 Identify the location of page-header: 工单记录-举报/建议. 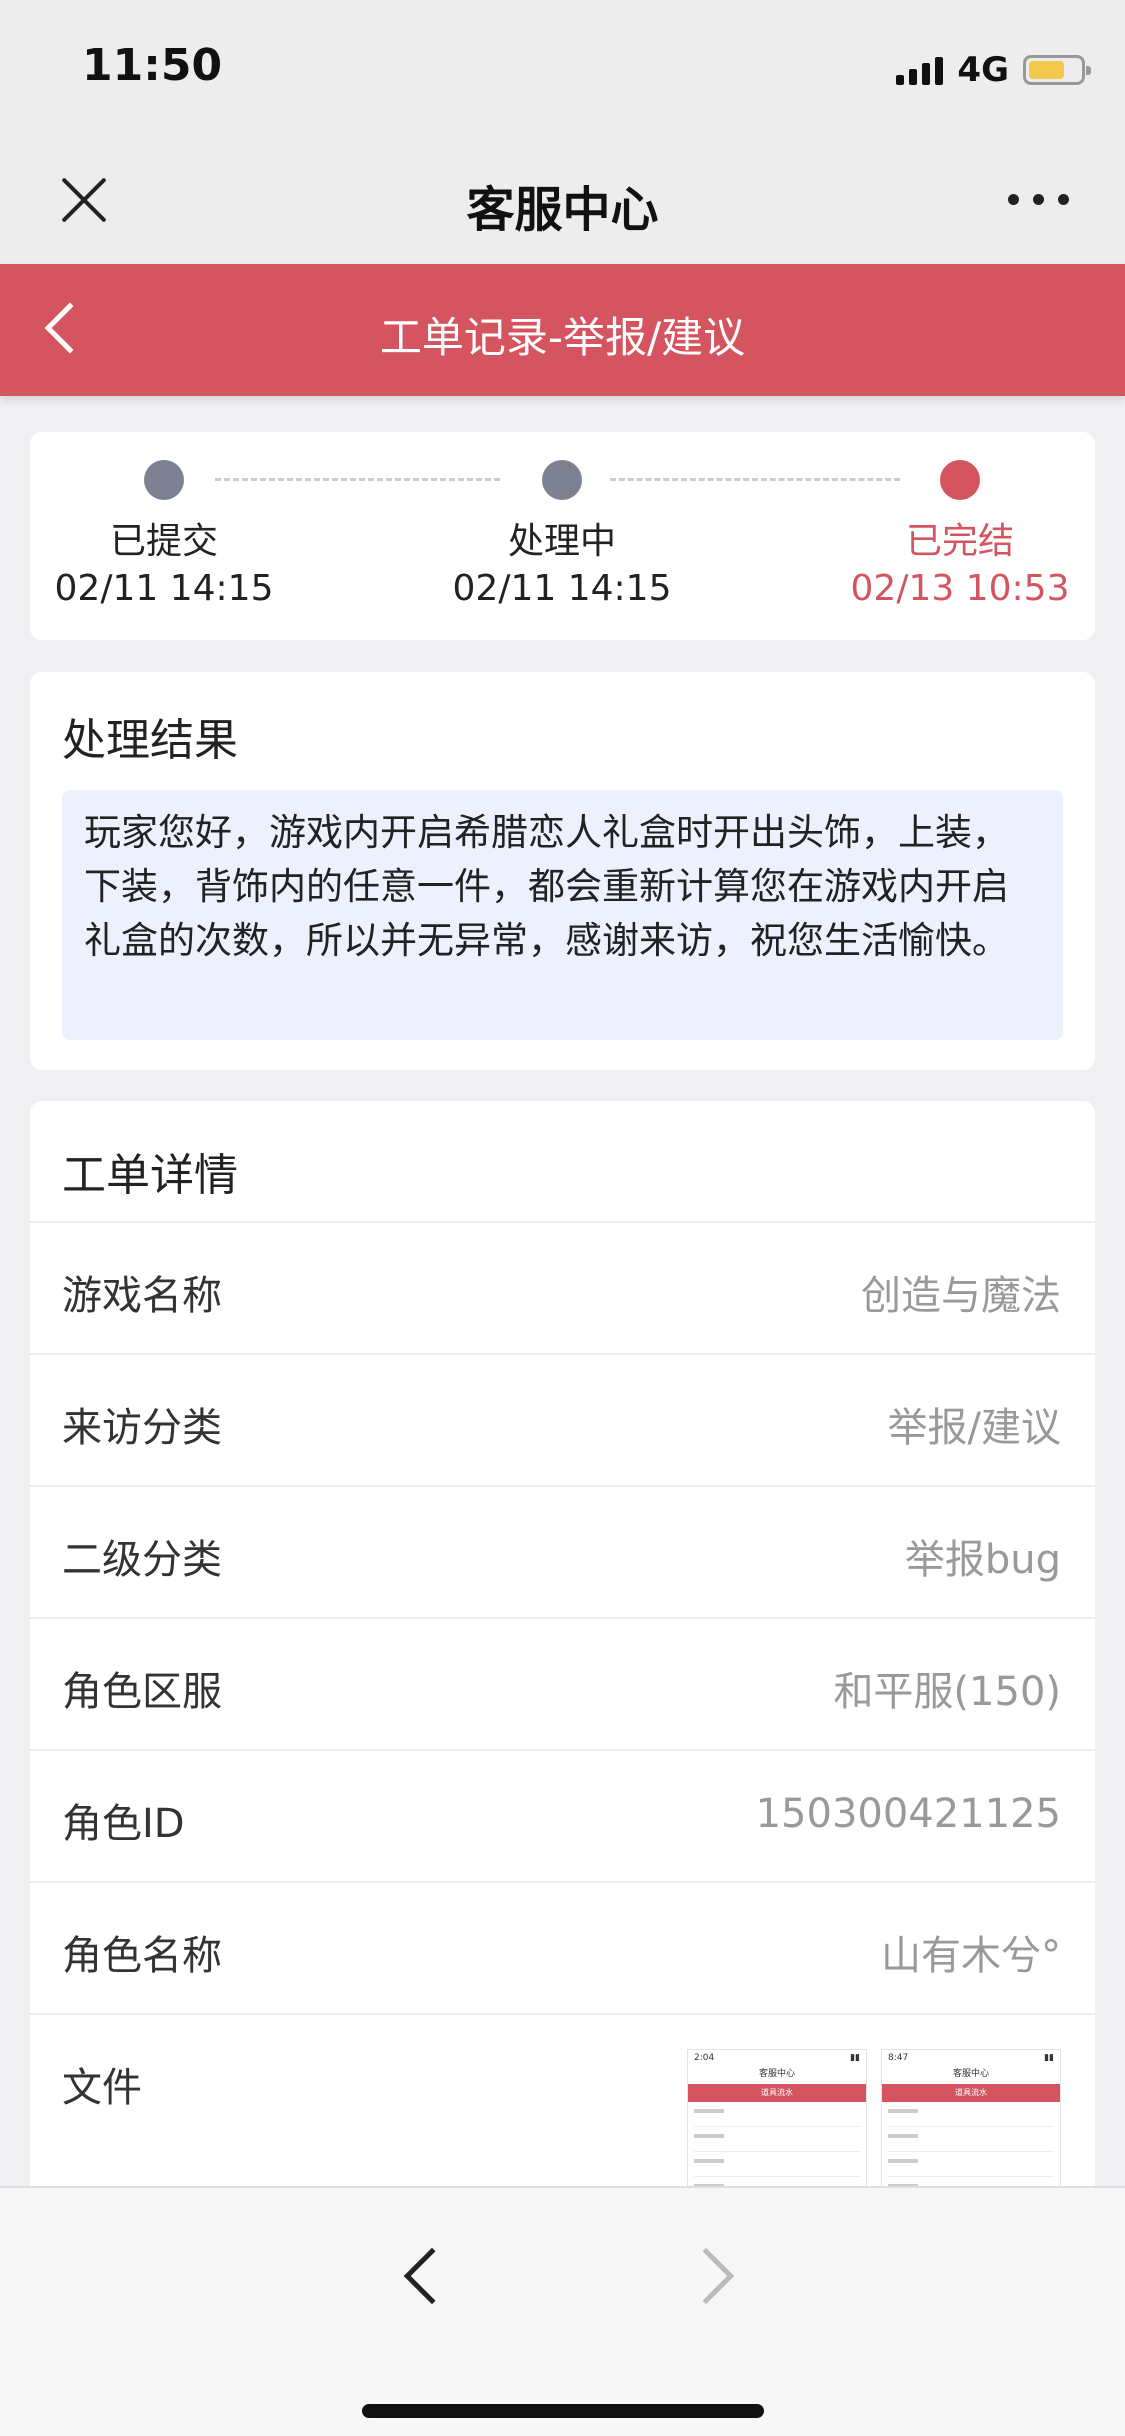
(562, 330).